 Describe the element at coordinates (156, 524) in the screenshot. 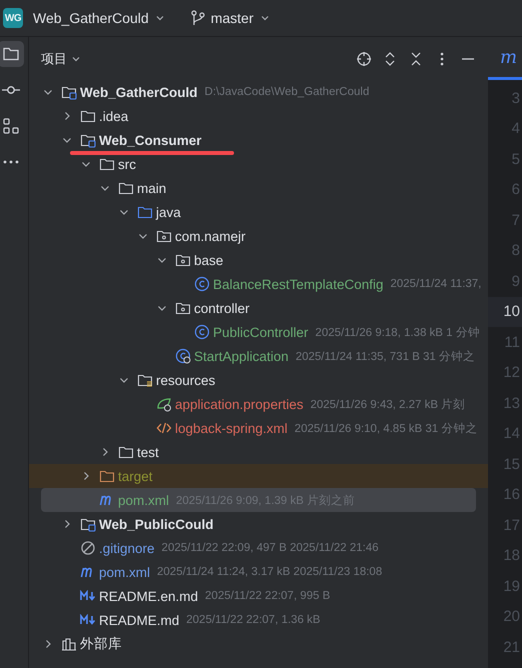

I see `file-name: Web_PublicCould` at that location.